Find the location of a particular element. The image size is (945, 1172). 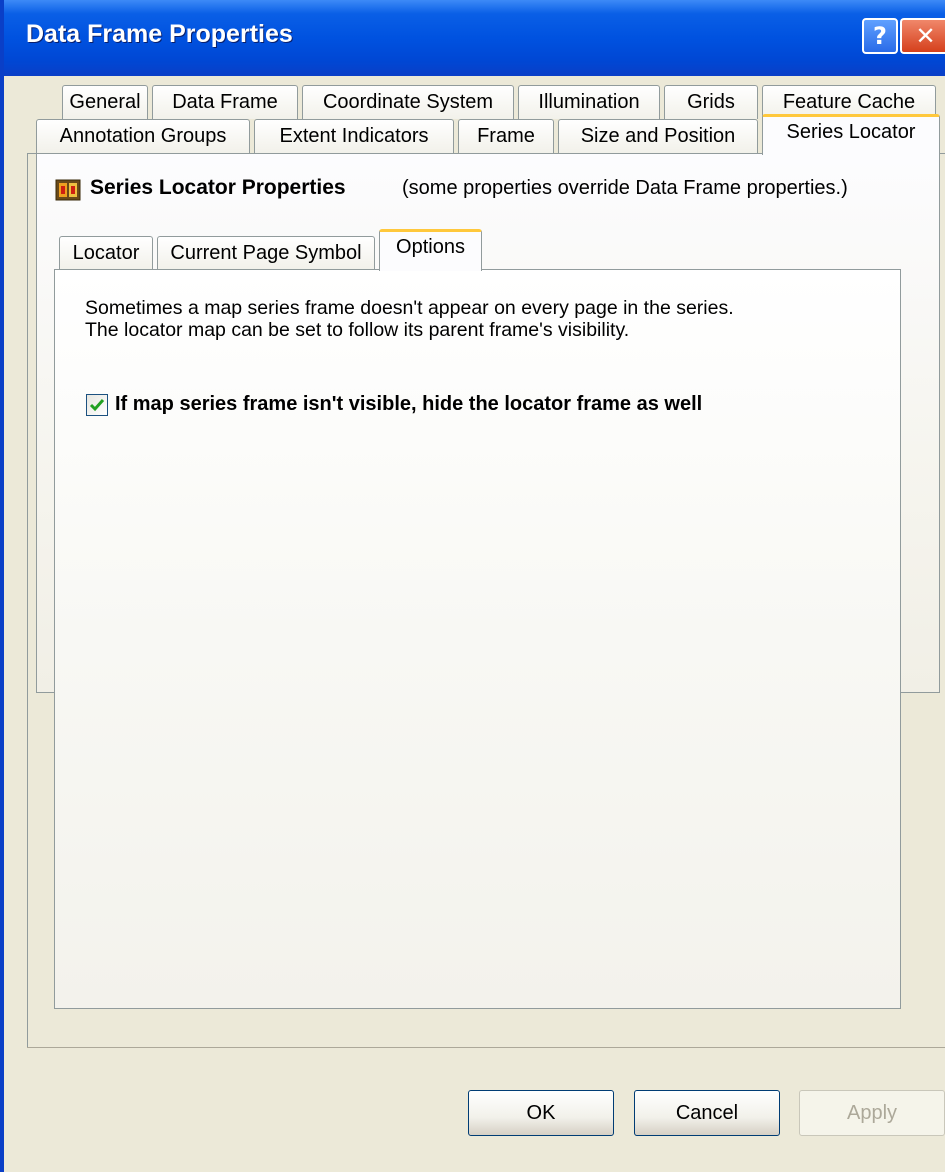

section-title: Series Locator Properties is located at coordinates (218, 187).